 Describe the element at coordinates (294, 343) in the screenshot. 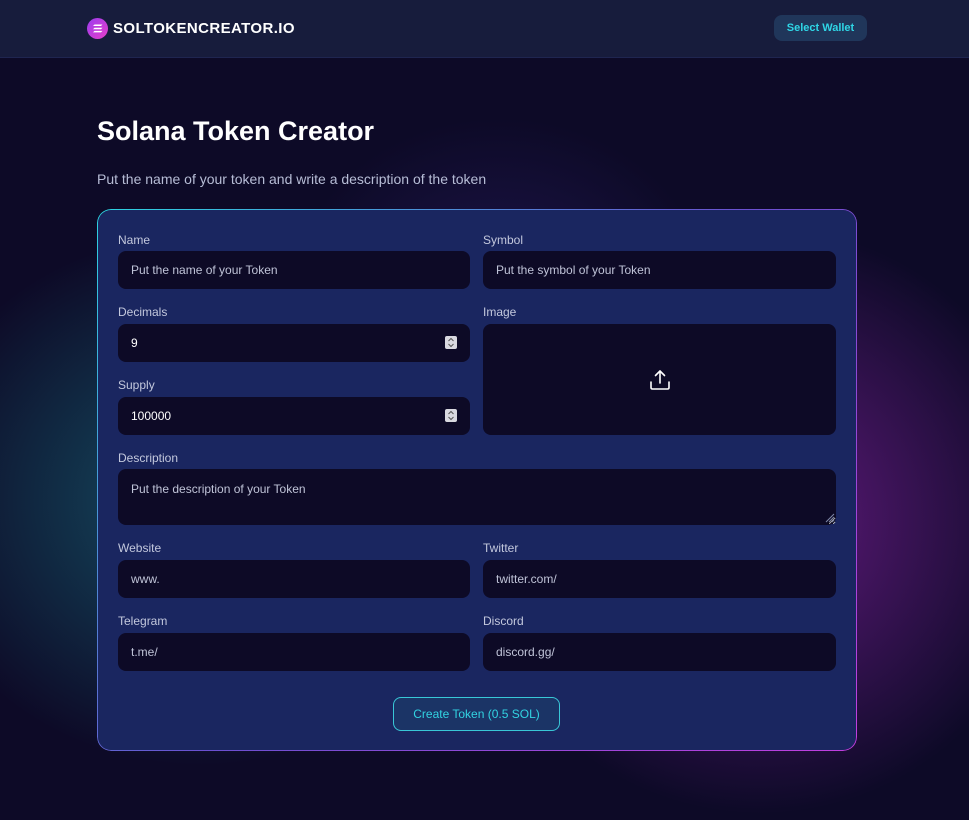

I see `decimals-input` at that location.